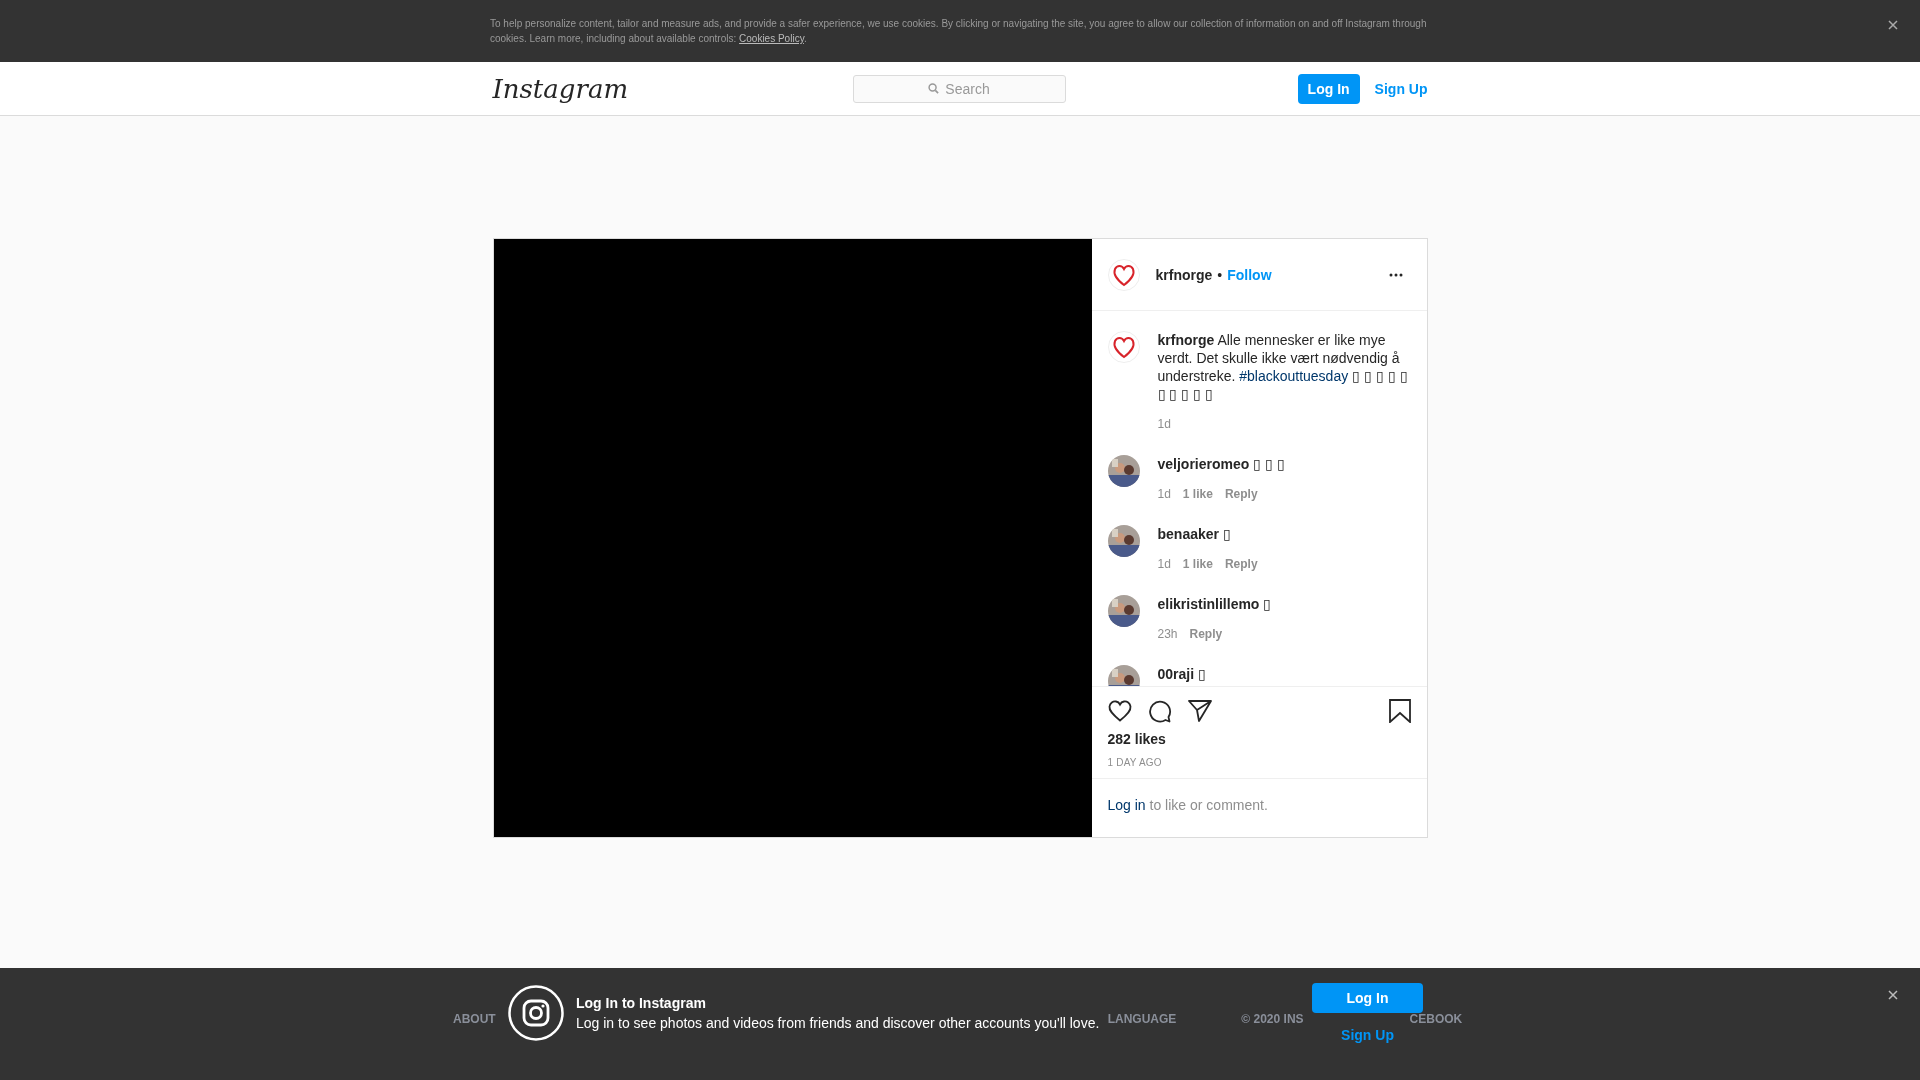 This screenshot has height=1080, width=1920. Describe the element at coordinates (1119, 711) in the screenshot. I see `like-icon` at that location.